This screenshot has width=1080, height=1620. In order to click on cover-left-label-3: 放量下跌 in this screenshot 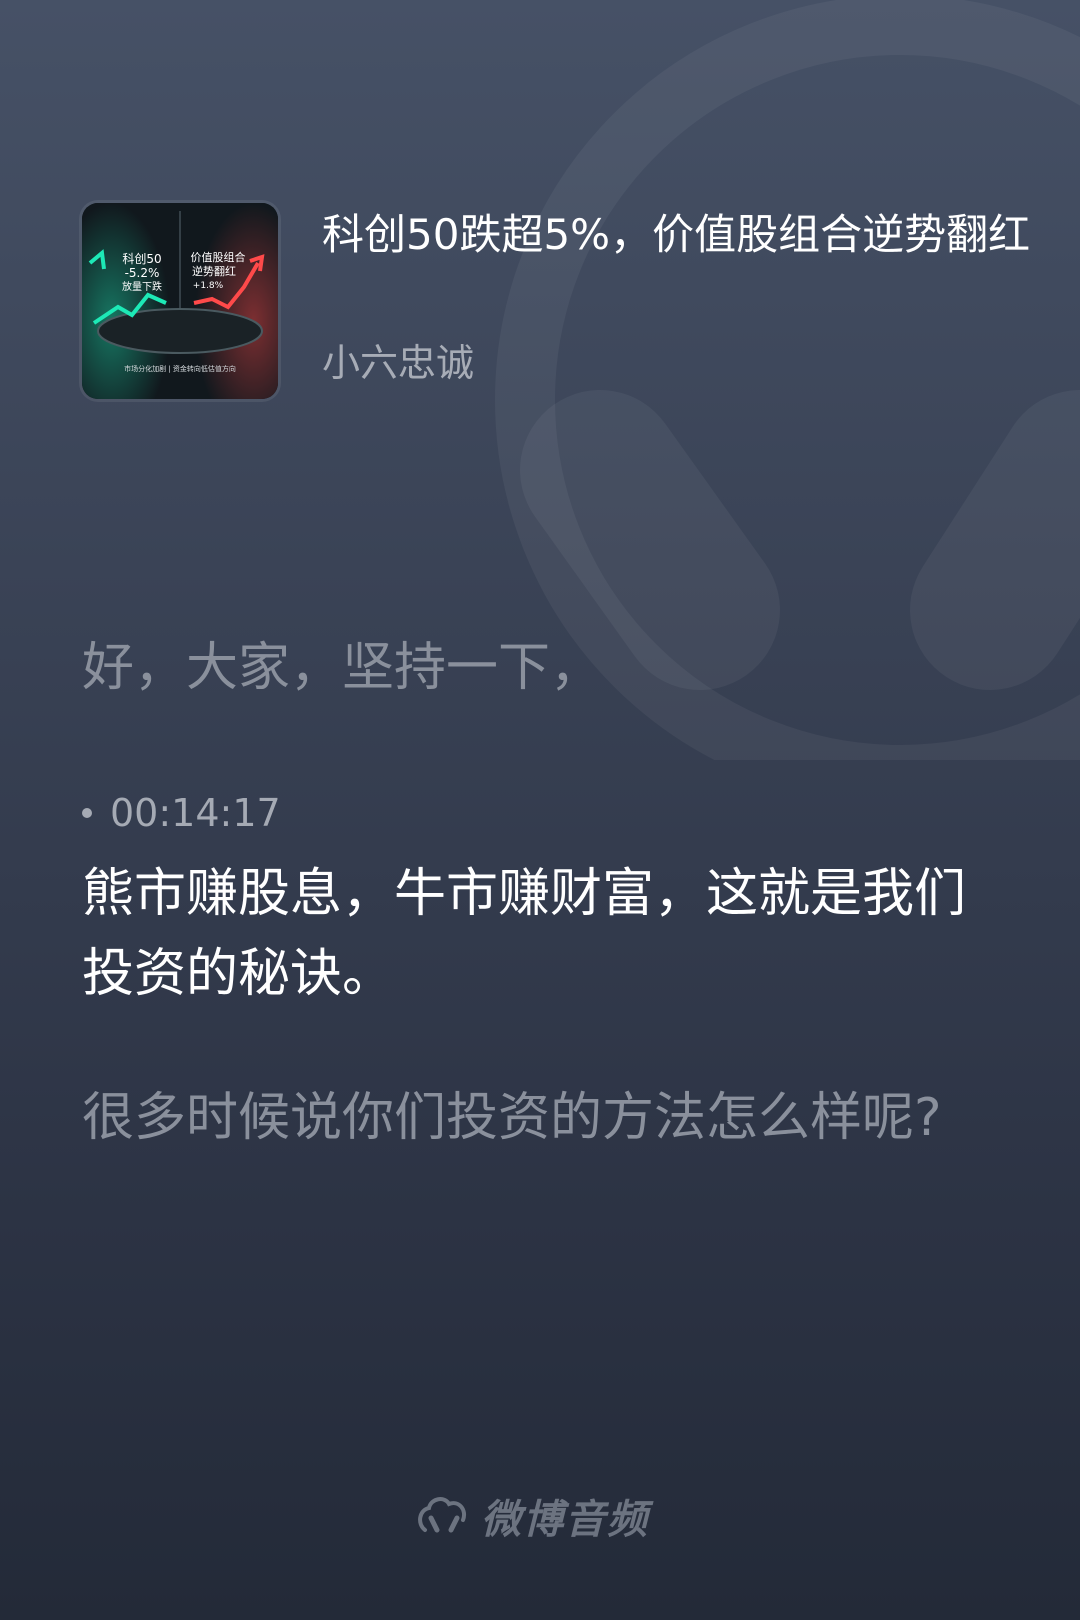, I will do `click(142, 286)`.